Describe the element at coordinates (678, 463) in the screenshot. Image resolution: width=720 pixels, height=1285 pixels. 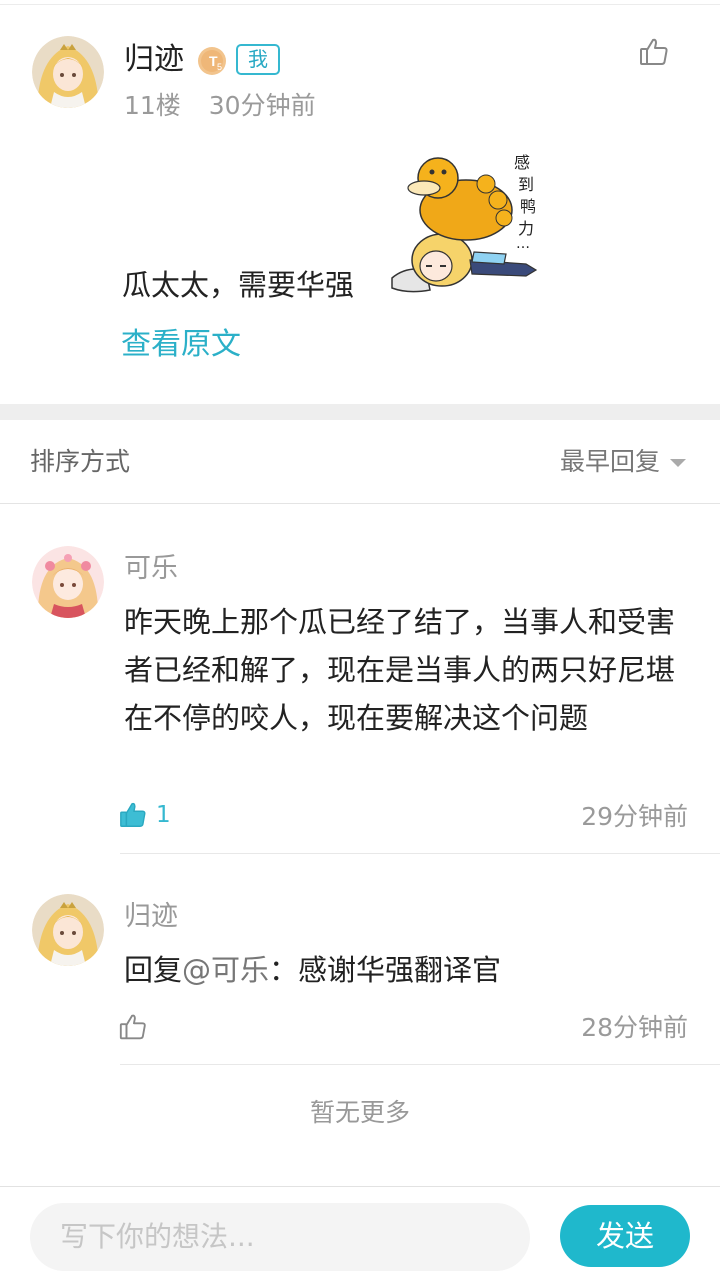
I see `caret-down-icon` at that location.